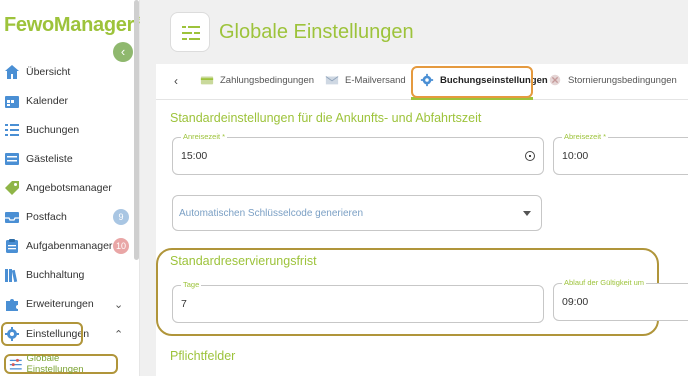 The image size is (688, 376). Describe the element at coordinates (55, 364) in the screenshot. I see `sidebar-subitem-label: Globale Einstellungen` at that location.